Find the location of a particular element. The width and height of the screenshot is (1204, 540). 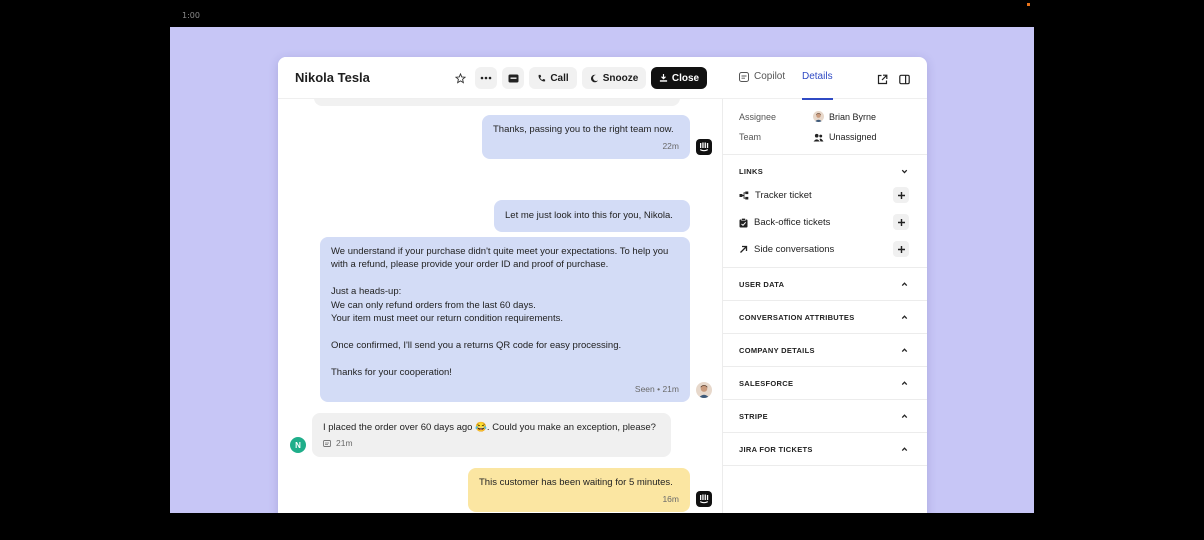

panel-toggle-icon is located at coordinates (904, 79).